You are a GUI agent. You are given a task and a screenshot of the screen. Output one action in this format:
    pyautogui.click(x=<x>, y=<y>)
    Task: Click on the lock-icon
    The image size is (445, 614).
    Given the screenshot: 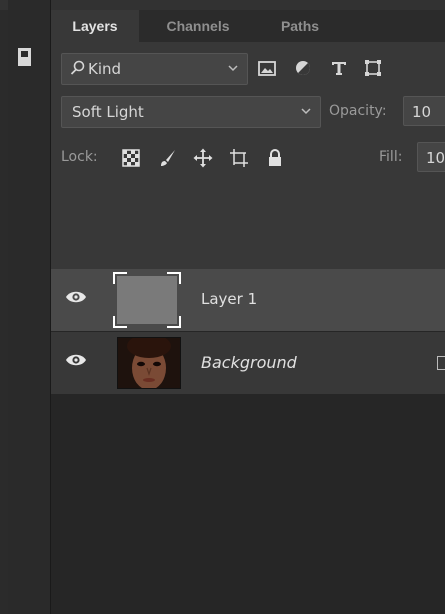 What is the action you would take?
    pyautogui.click(x=275, y=158)
    